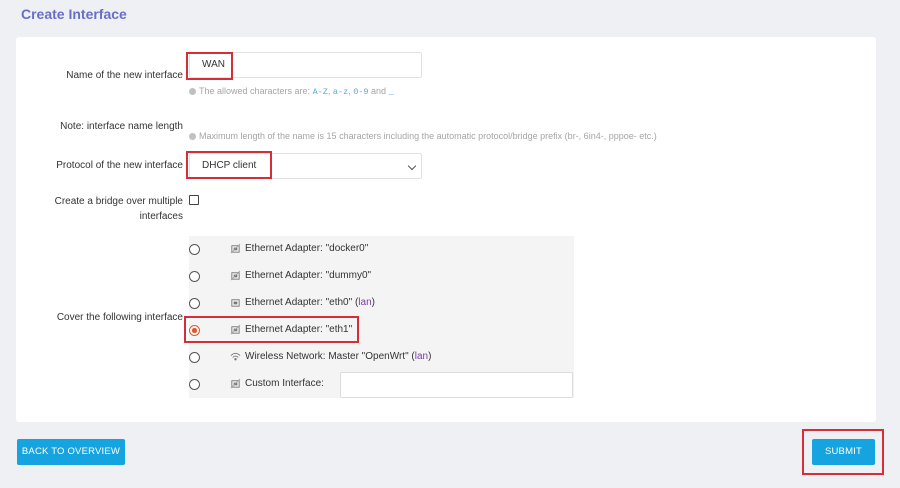 The width and height of the screenshot is (900, 488). What do you see at coordinates (412, 166) in the screenshot?
I see `chevron-down-icon` at bounding box center [412, 166].